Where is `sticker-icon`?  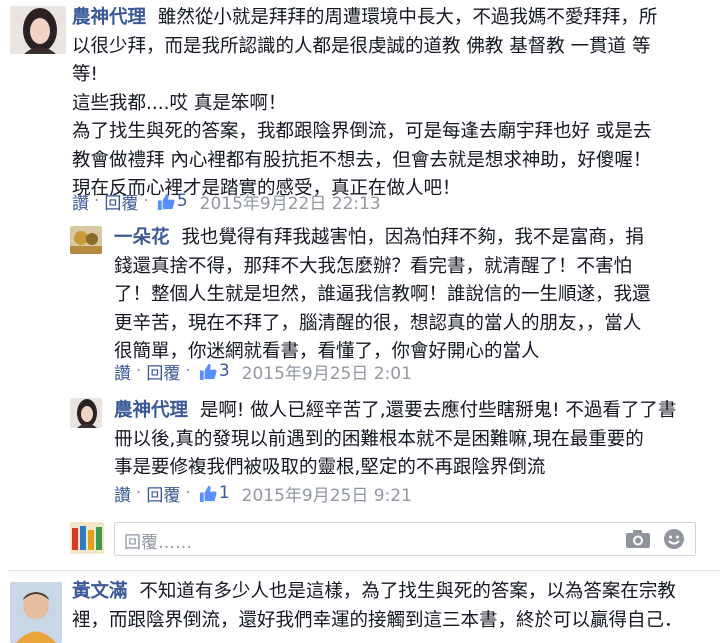
sticker-icon is located at coordinates (674, 541).